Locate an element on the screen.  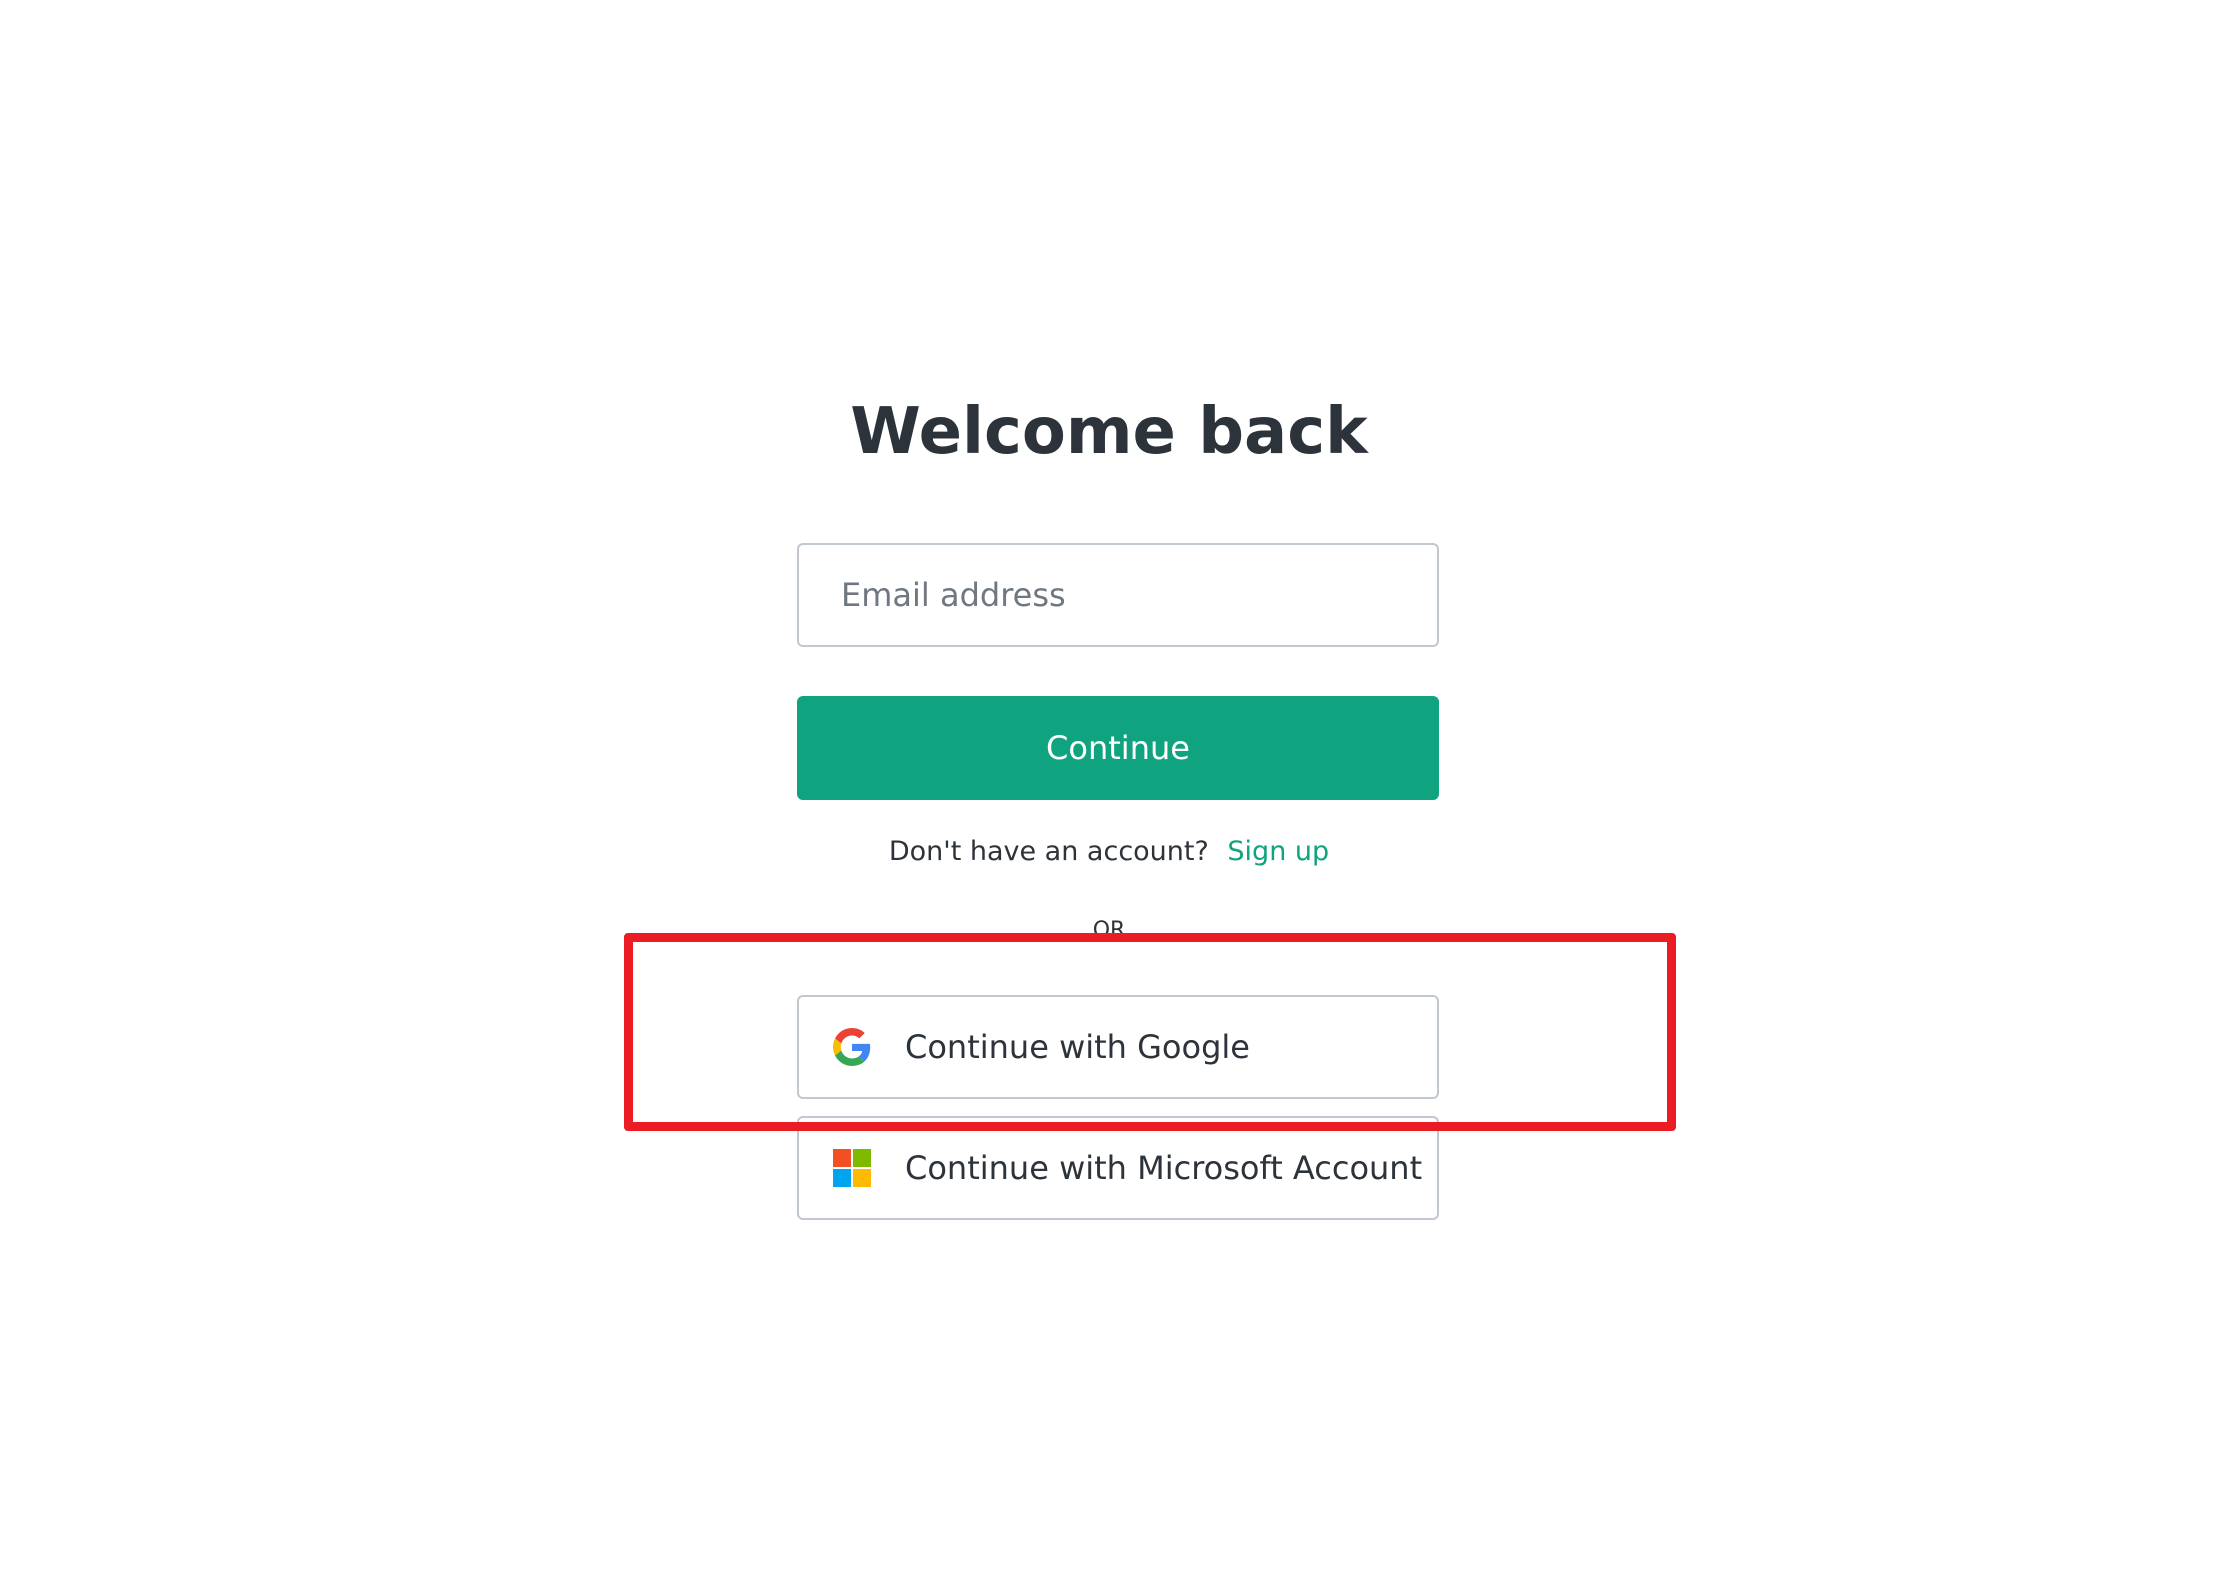
email-field is located at coordinates (1118, 595).